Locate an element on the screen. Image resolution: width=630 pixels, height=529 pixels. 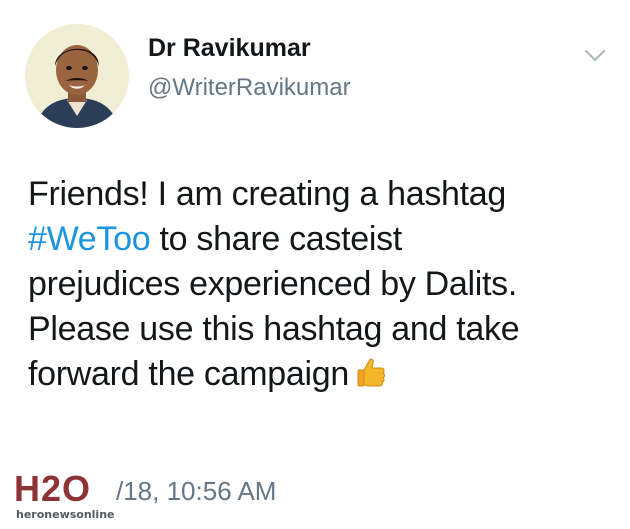
watermark-text: heronewsonline is located at coordinates (65, 514).